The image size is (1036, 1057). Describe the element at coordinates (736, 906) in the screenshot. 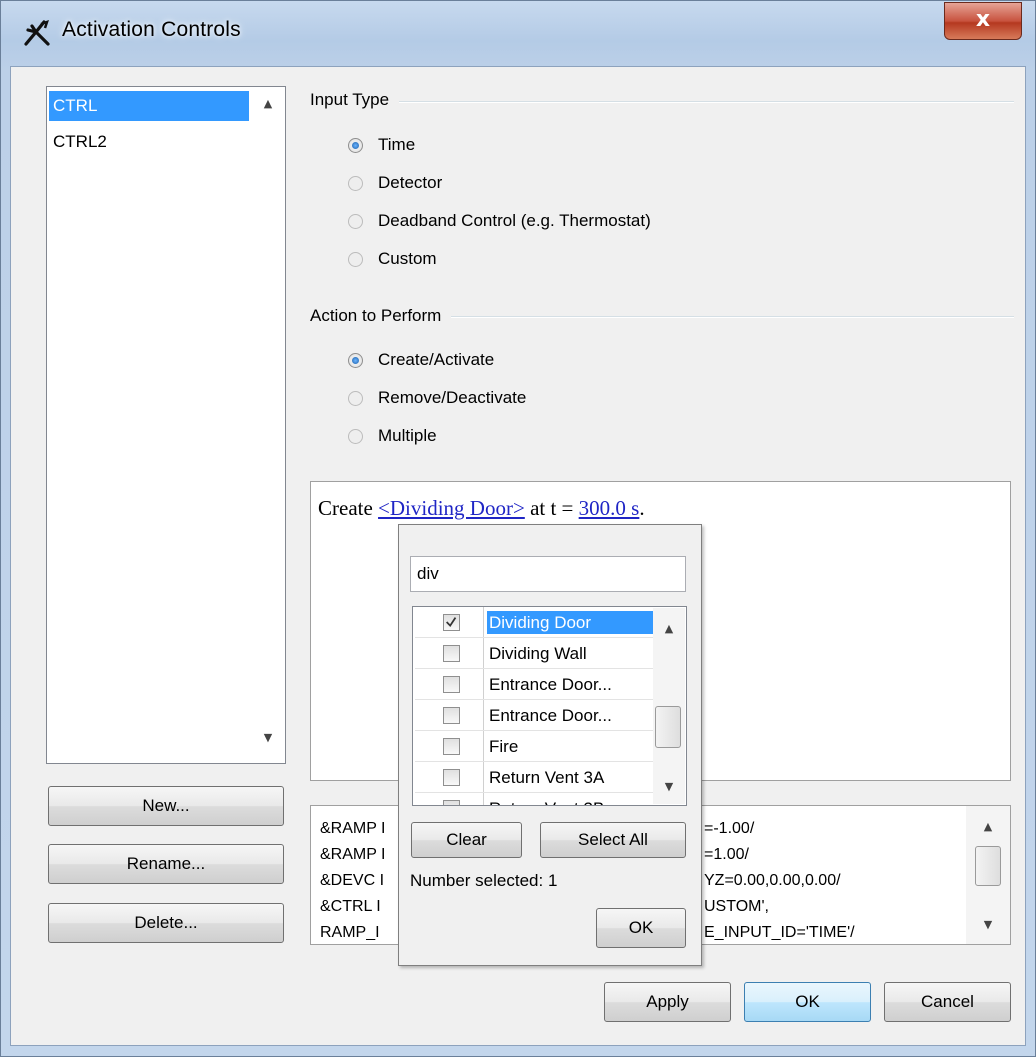

I see `fds-line-4-end: USTOM',` at that location.